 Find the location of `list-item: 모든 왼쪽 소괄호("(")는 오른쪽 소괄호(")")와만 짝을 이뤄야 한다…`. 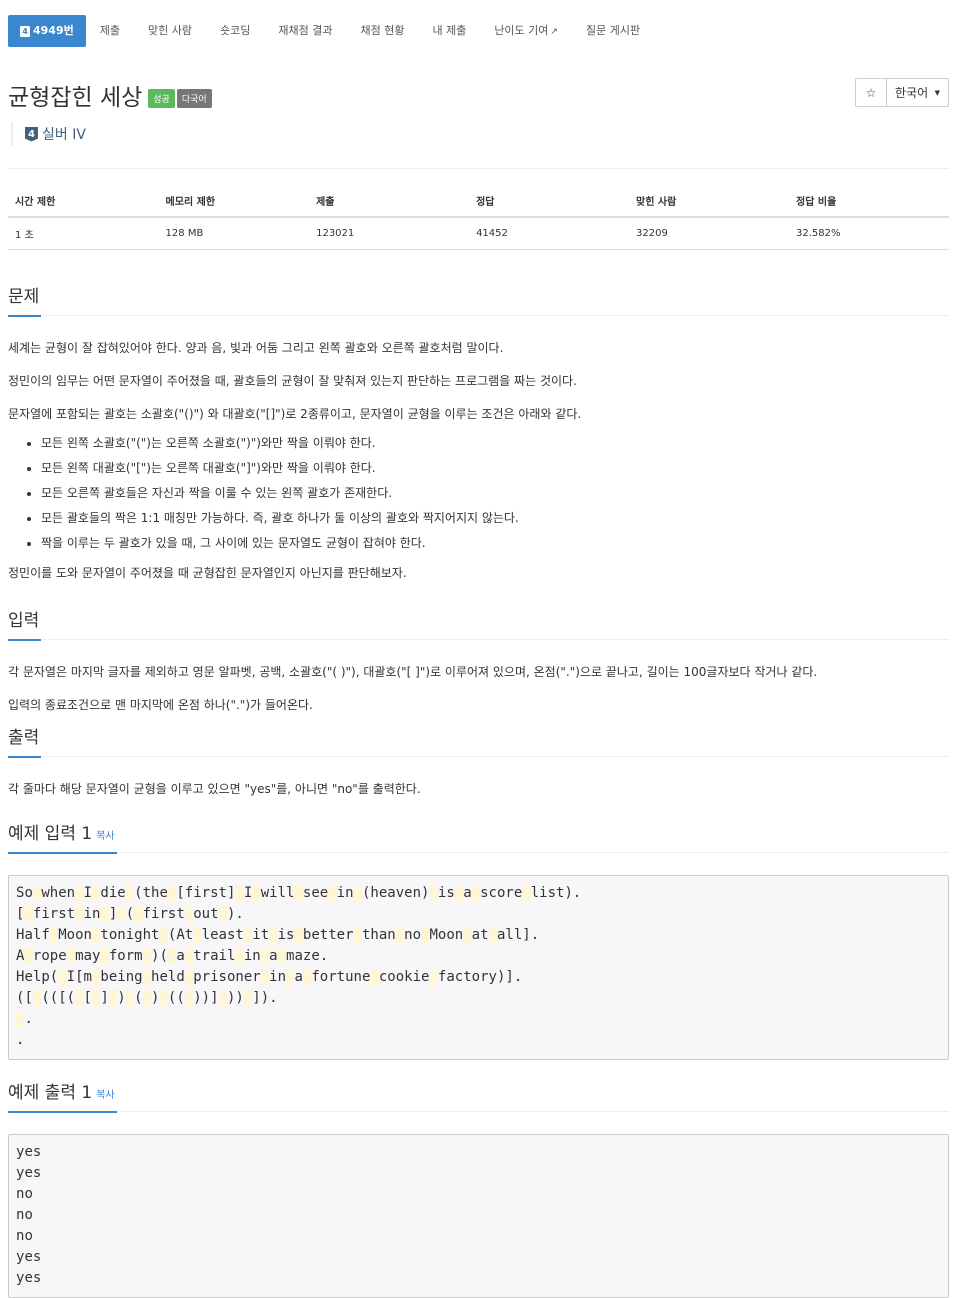

list-item: 모든 왼쪽 소괄호("(")는 오른쪽 소괄호(")")와만 짝을 이뤄야 한다… is located at coordinates (495, 443).